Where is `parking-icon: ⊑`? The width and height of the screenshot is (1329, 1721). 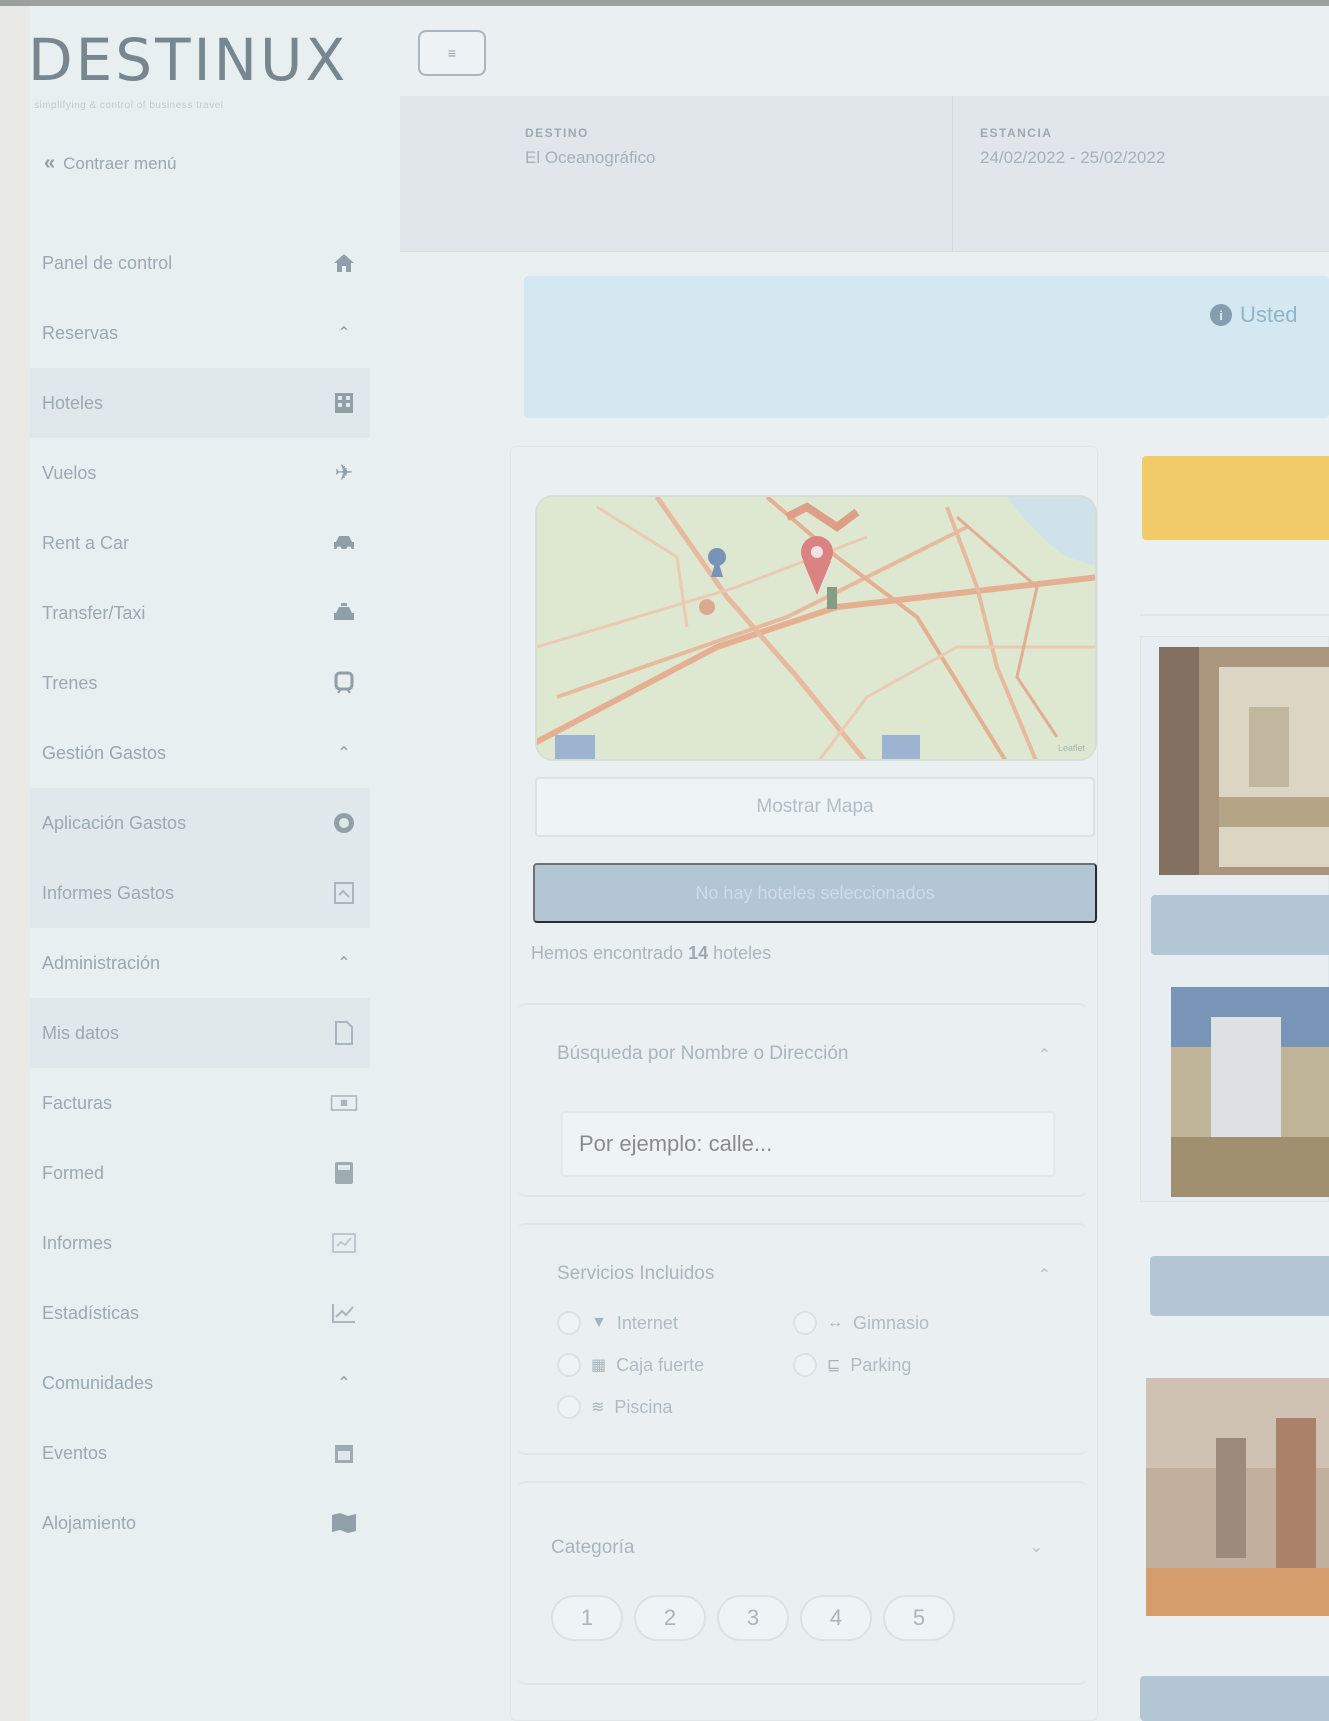
parking-icon: ⊑ is located at coordinates (834, 1365).